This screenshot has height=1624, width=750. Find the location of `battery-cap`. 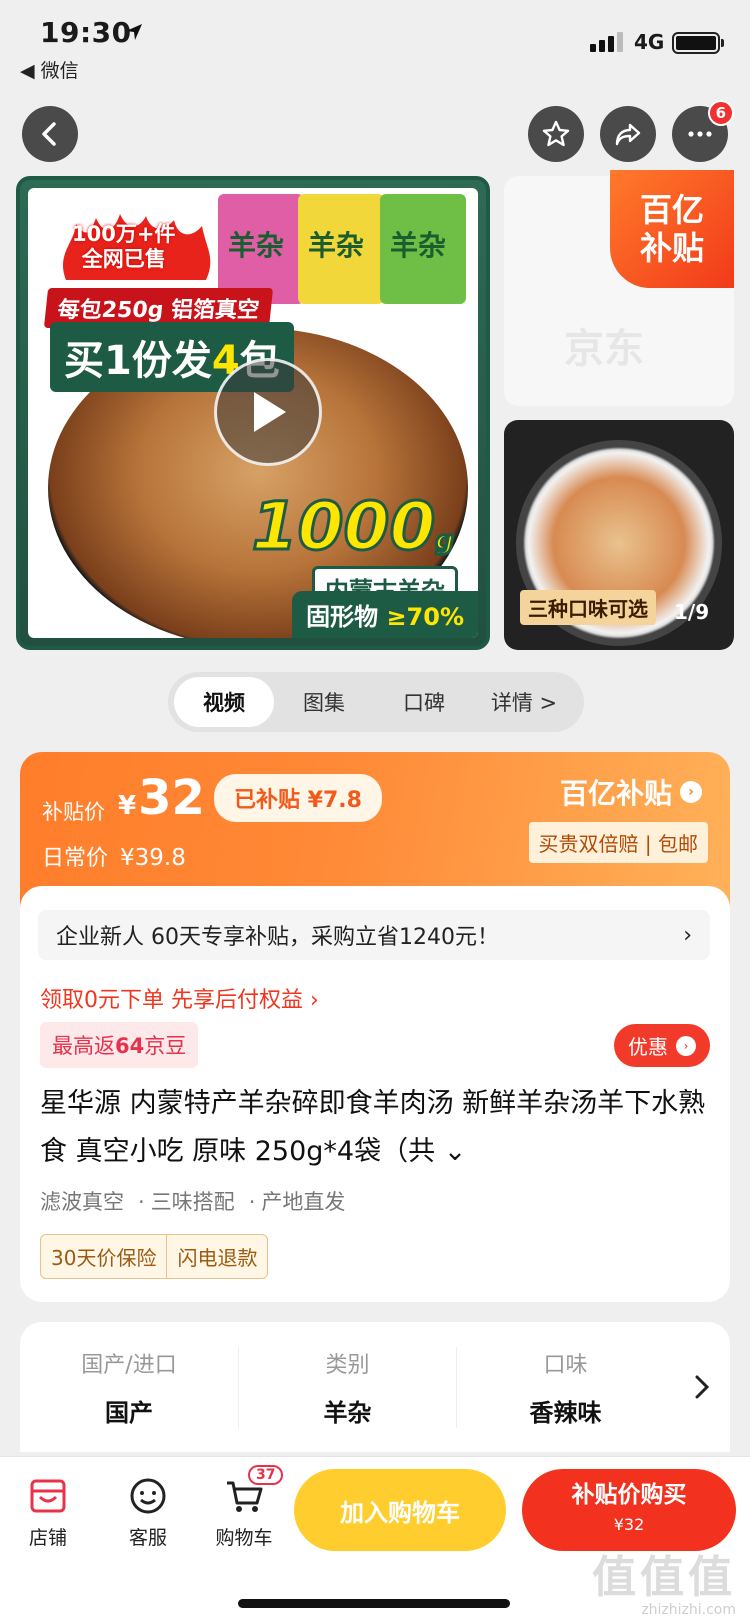

battery-cap is located at coordinates (722, 43).